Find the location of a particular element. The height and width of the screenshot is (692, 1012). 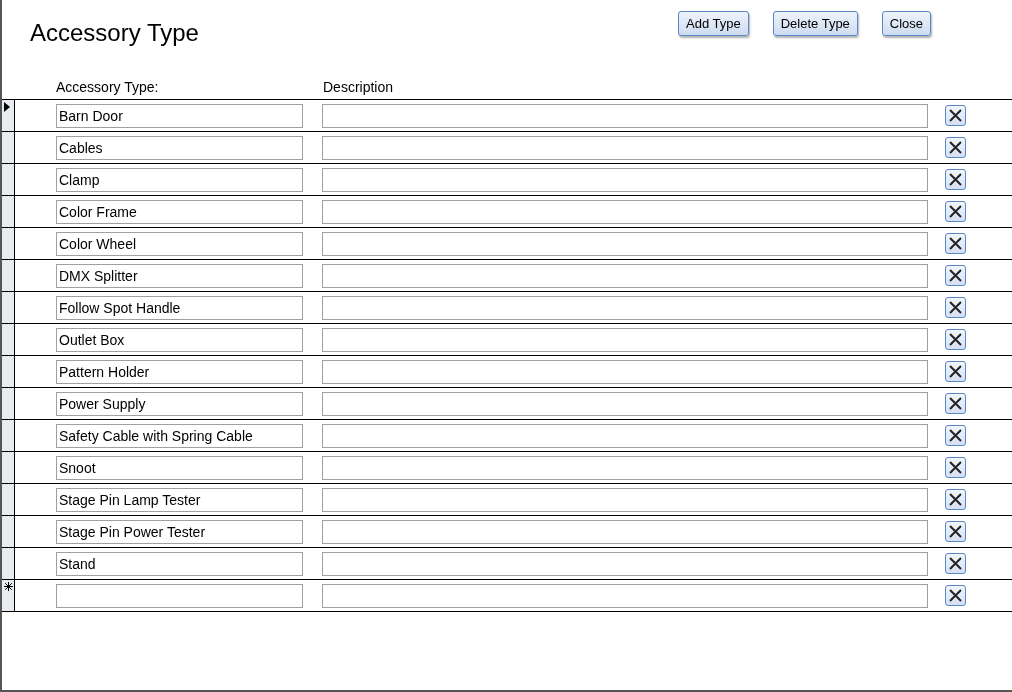

column-header: Accessory Type: is located at coordinates (108, 87).